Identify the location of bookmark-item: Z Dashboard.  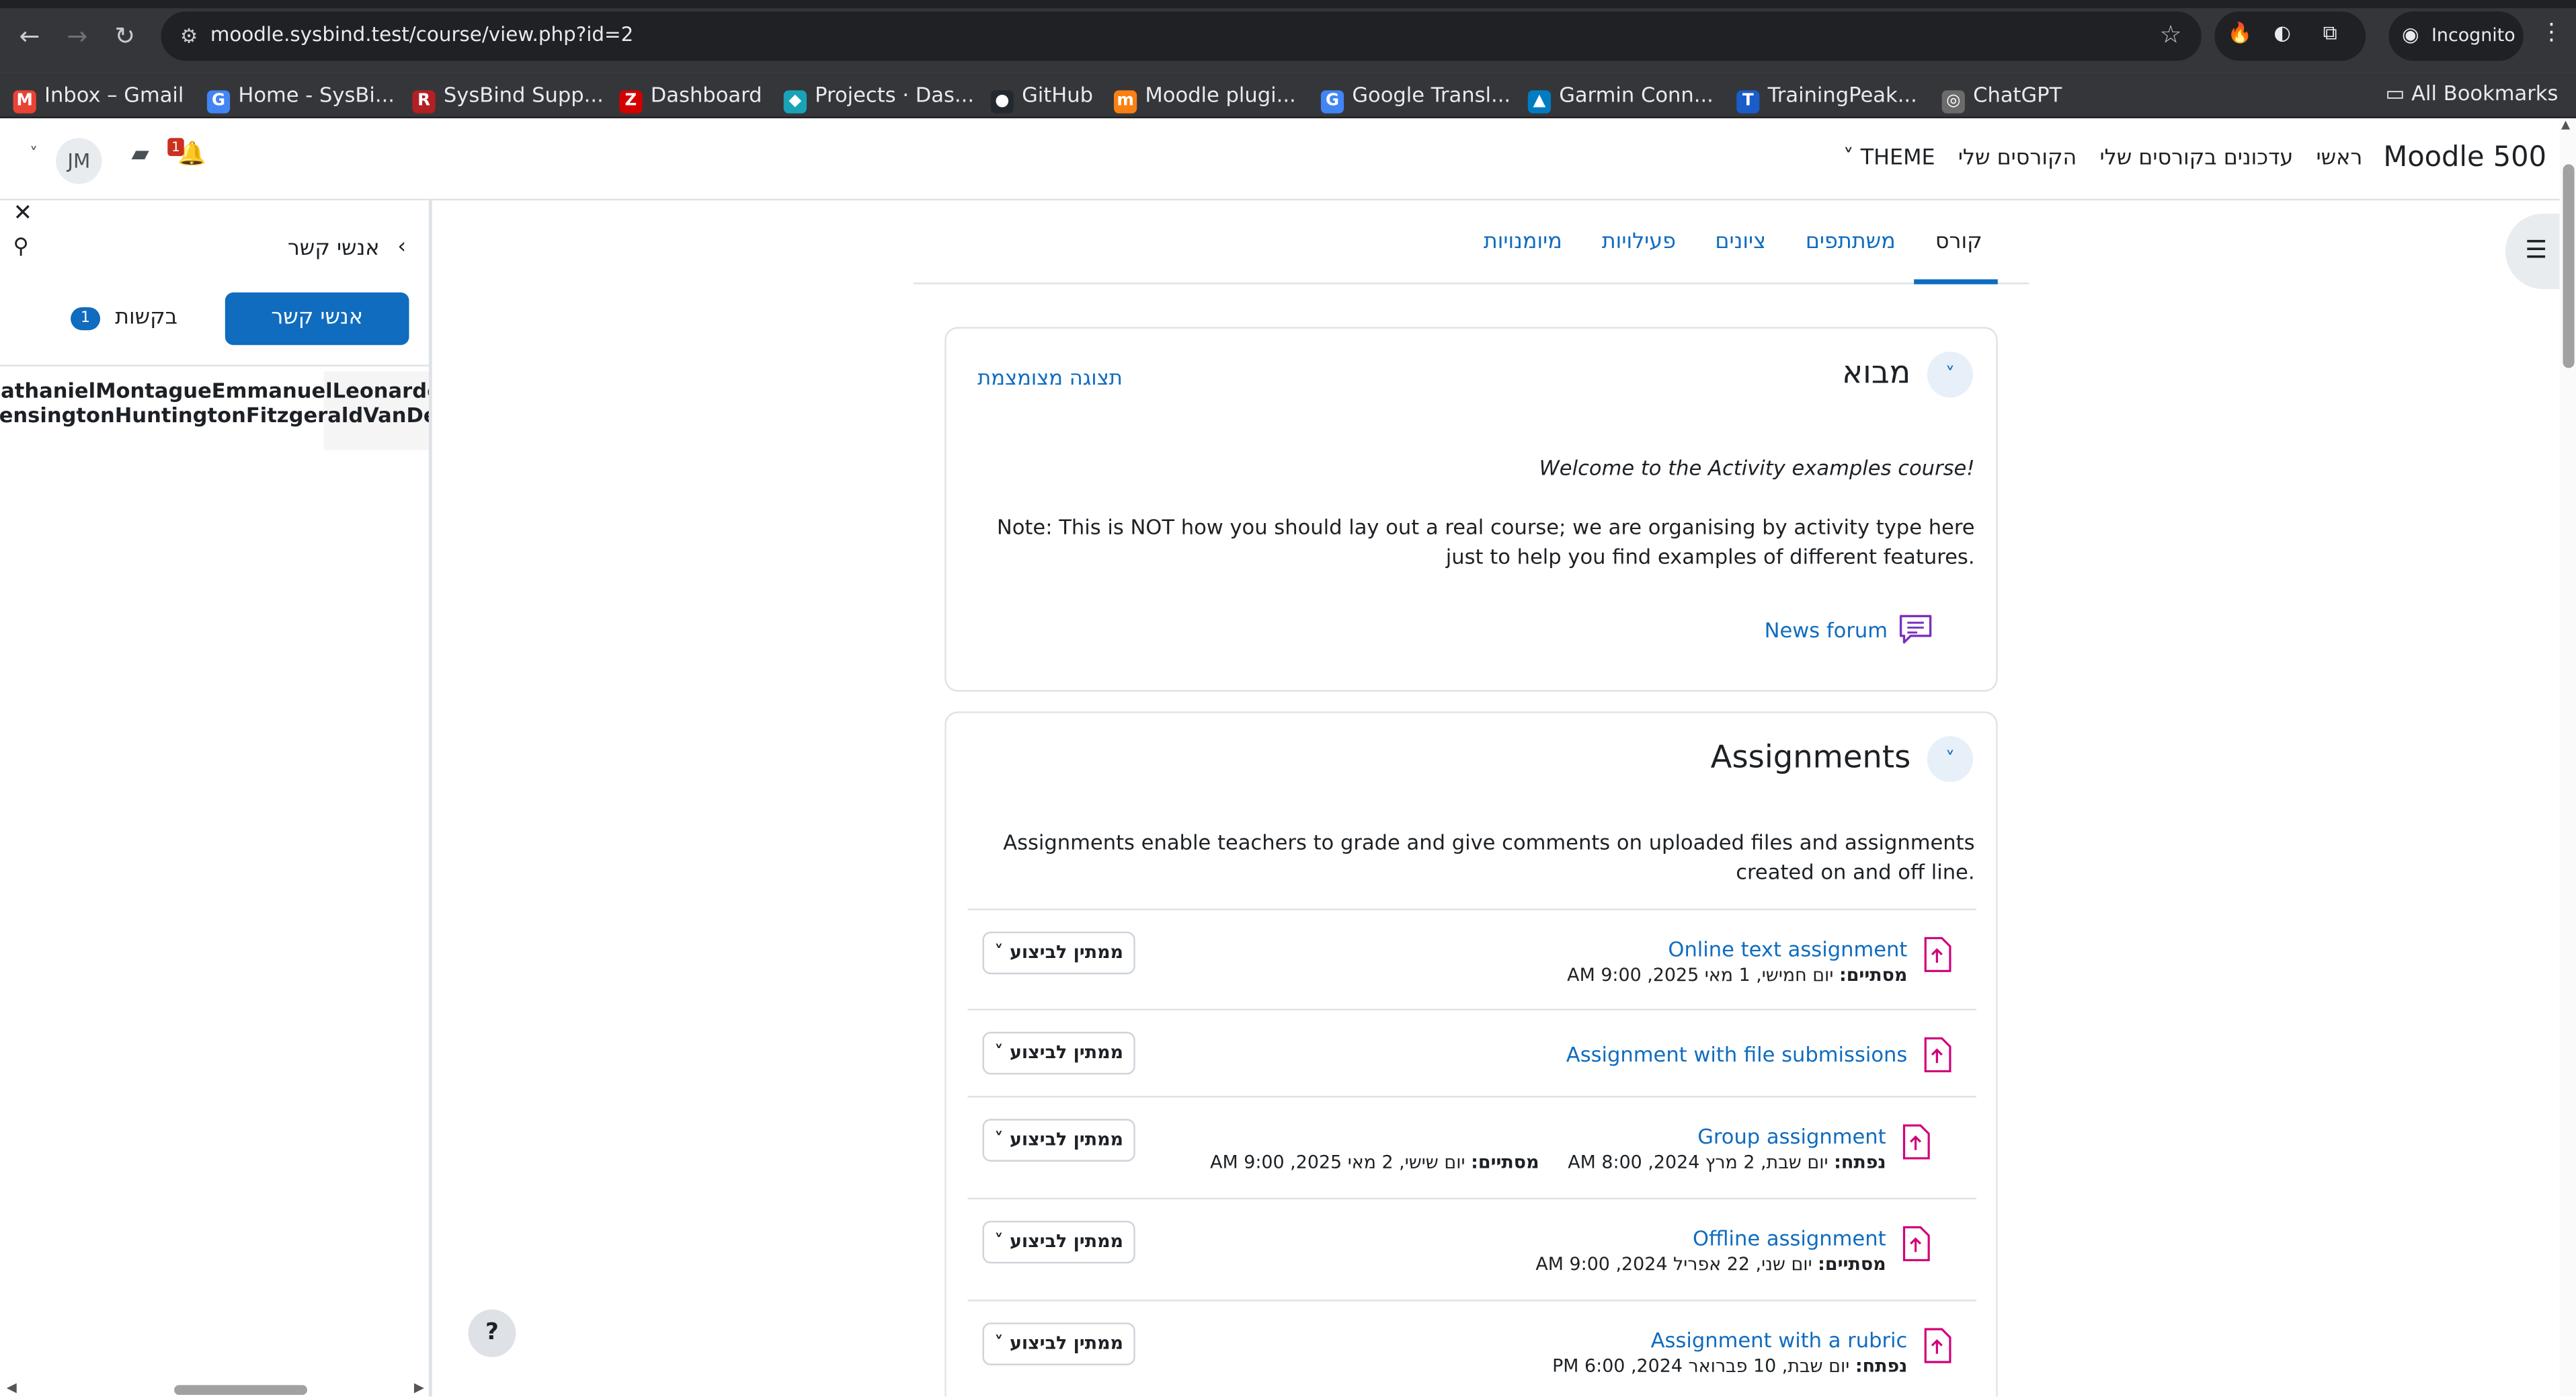
(690, 98).